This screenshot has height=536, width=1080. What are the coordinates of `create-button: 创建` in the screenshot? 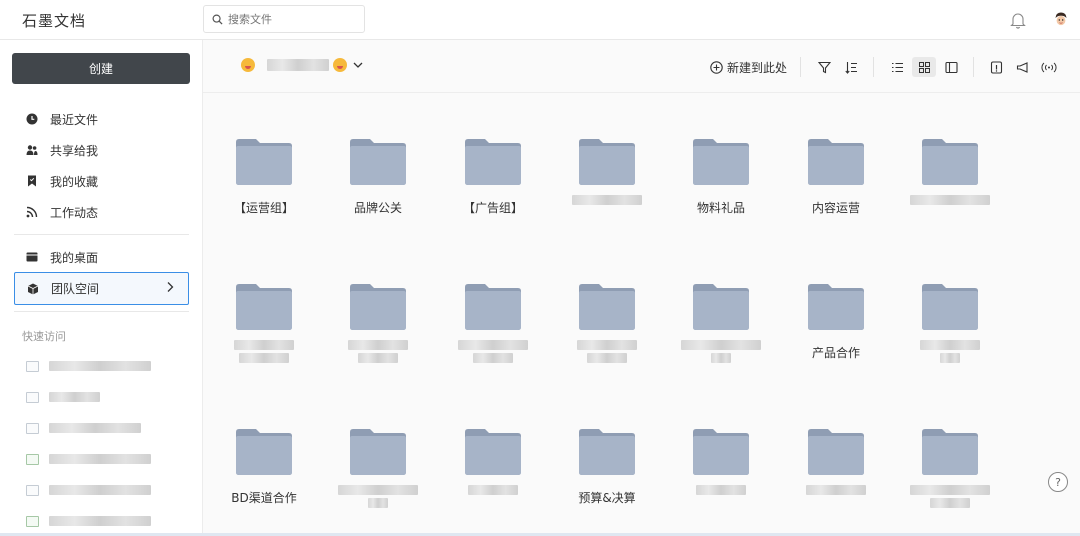 It's located at (101, 68).